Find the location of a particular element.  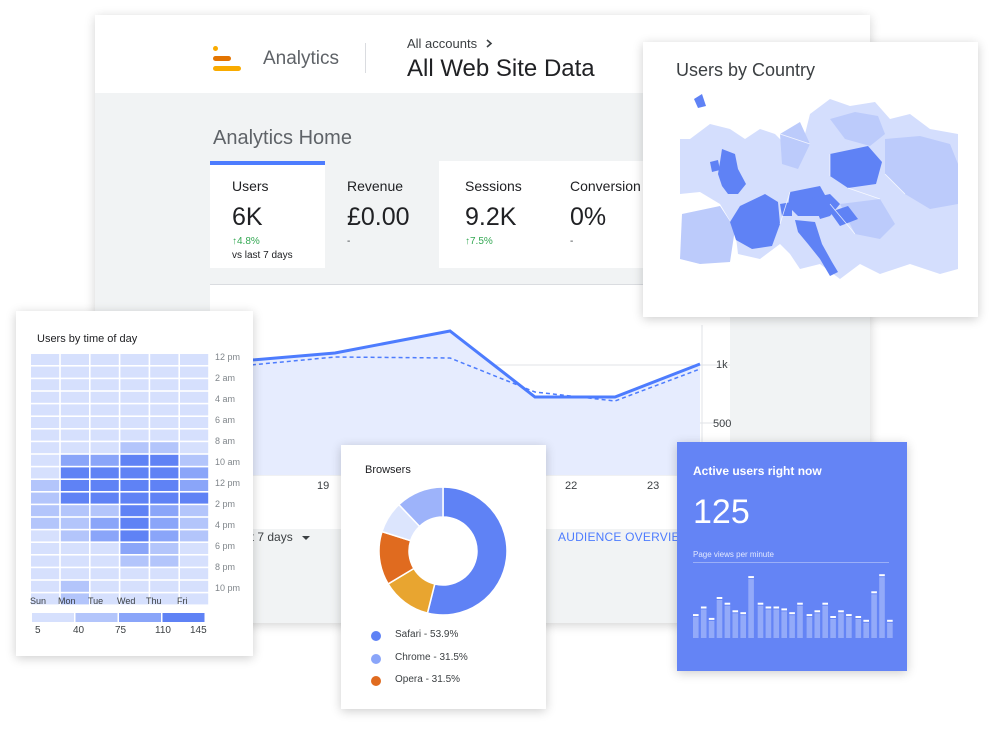

metric-tab-sessions: Sessions 9.2K ↑7.5% is located at coordinates (492, 214).